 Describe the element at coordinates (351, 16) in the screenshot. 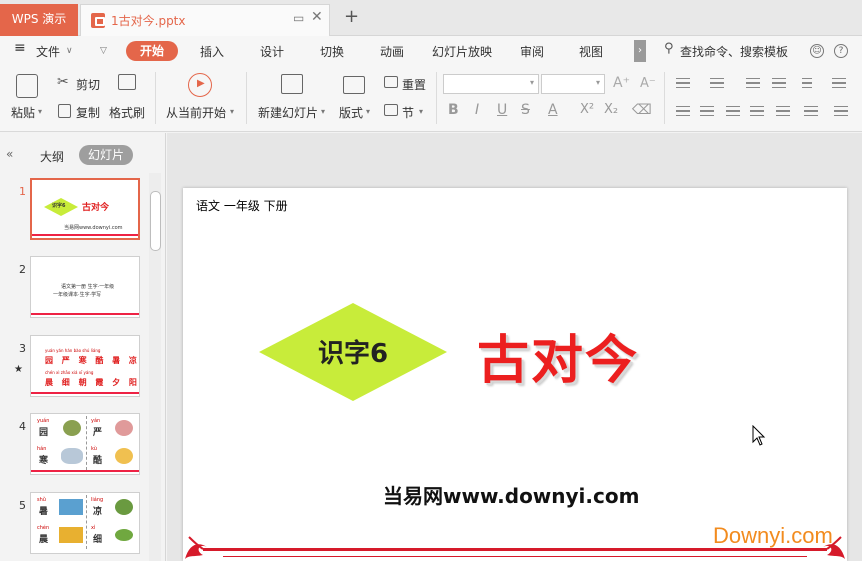

I see `new-tab-button: +` at that location.